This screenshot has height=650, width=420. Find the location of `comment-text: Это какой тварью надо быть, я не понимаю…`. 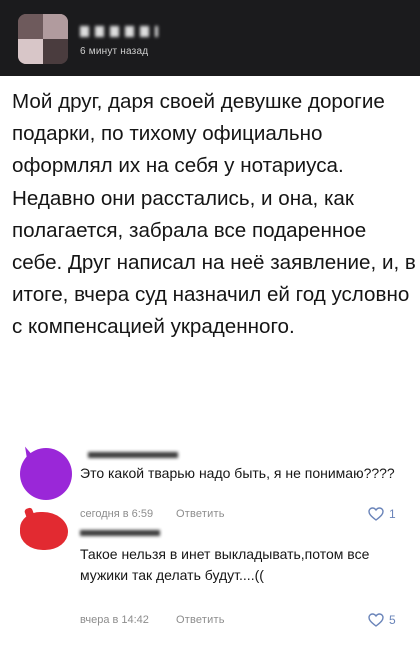

comment-text: Это какой тварью надо быть, я не понимаю… is located at coordinates (237, 473).